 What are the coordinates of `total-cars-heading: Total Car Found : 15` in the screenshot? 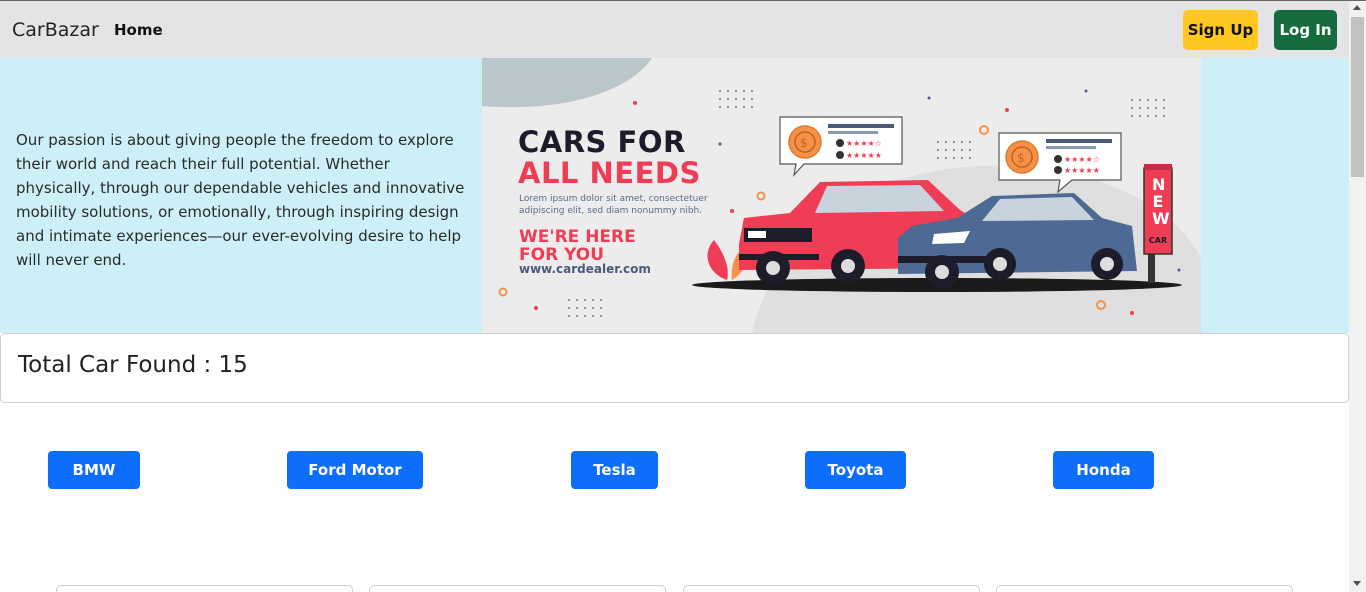 It's located at (133, 365).